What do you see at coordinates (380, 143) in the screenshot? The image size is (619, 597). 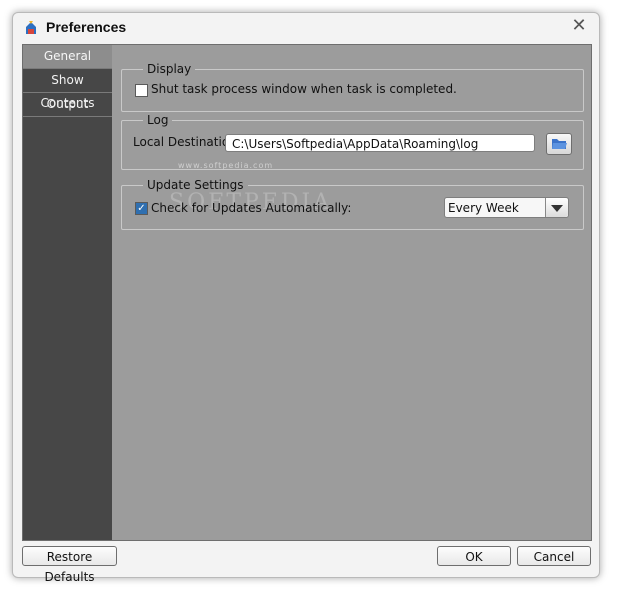 I see `local-destination-input: C:\Users\Softpedia\AppData\Roaming\log` at bounding box center [380, 143].